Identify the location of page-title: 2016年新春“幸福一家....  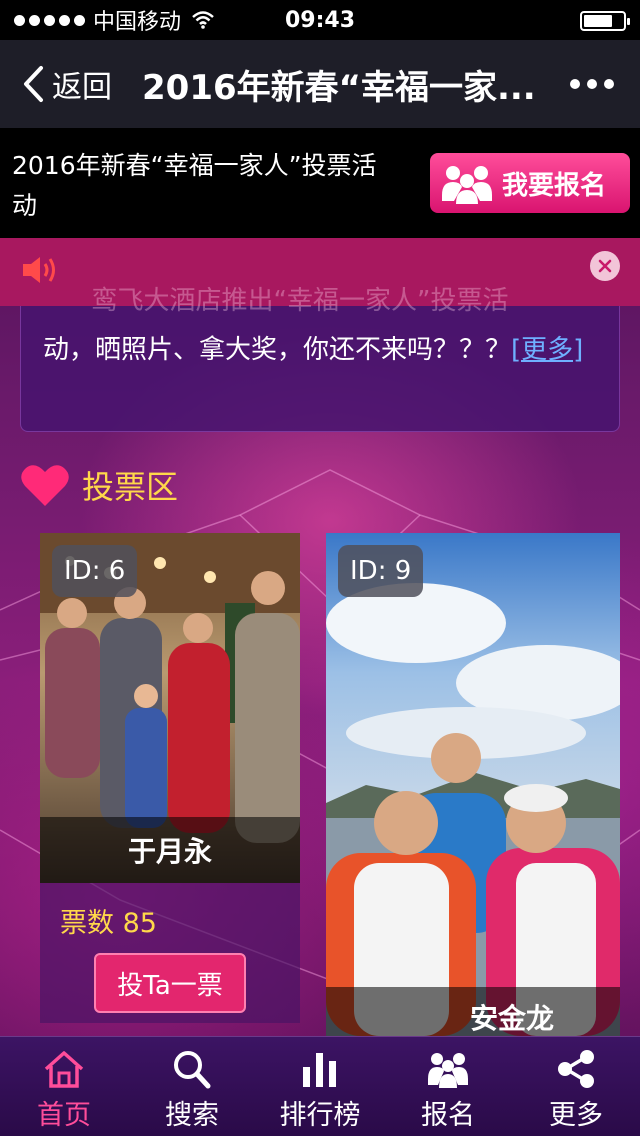
(339, 87).